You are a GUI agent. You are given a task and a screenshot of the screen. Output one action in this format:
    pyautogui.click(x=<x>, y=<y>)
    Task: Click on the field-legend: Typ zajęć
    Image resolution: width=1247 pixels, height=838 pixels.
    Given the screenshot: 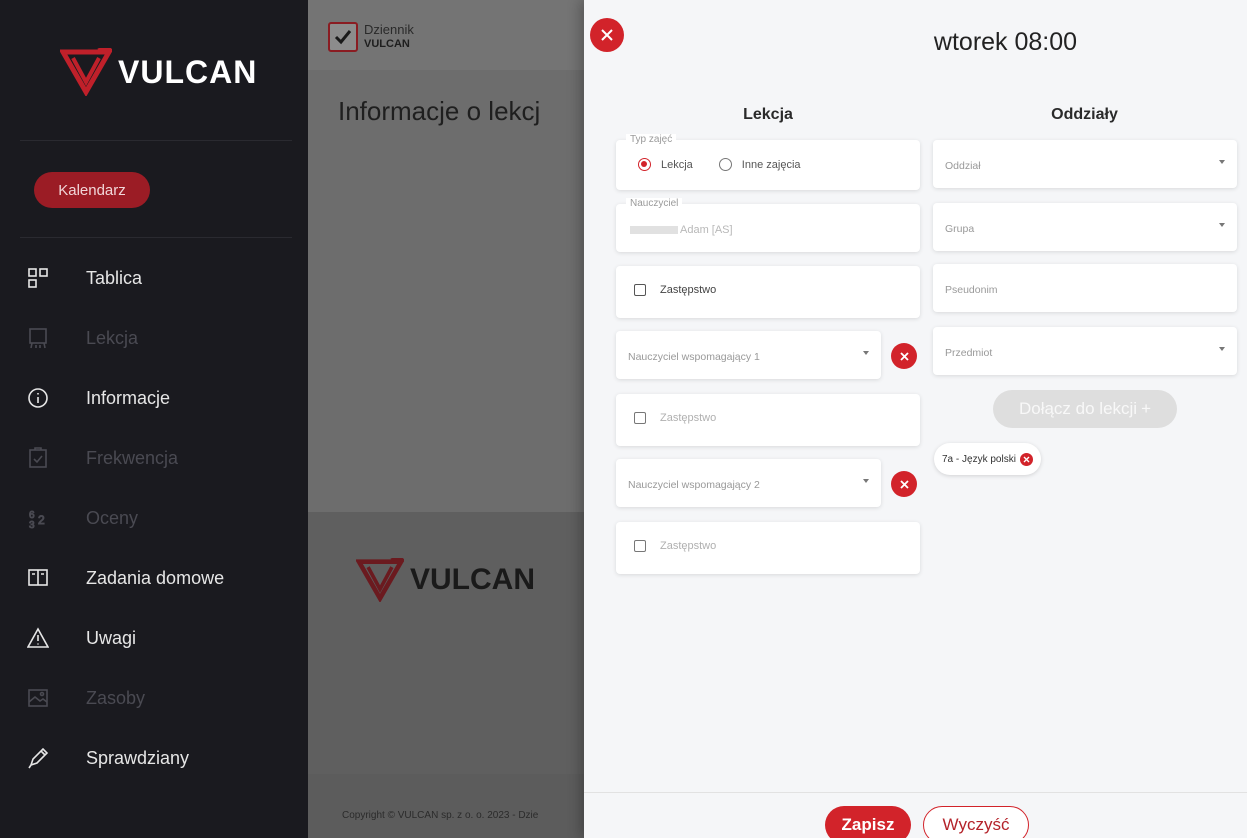 What is the action you would take?
    pyautogui.click(x=651, y=139)
    